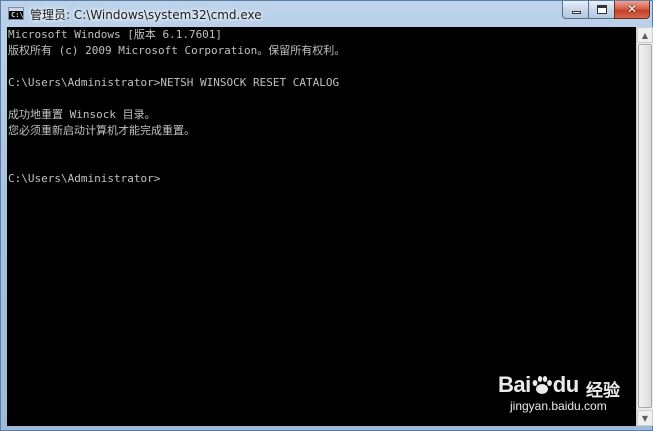 The height and width of the screenshot is (431, 653). I want to click on up-arrow-icon: ▲, so click(645, 35).